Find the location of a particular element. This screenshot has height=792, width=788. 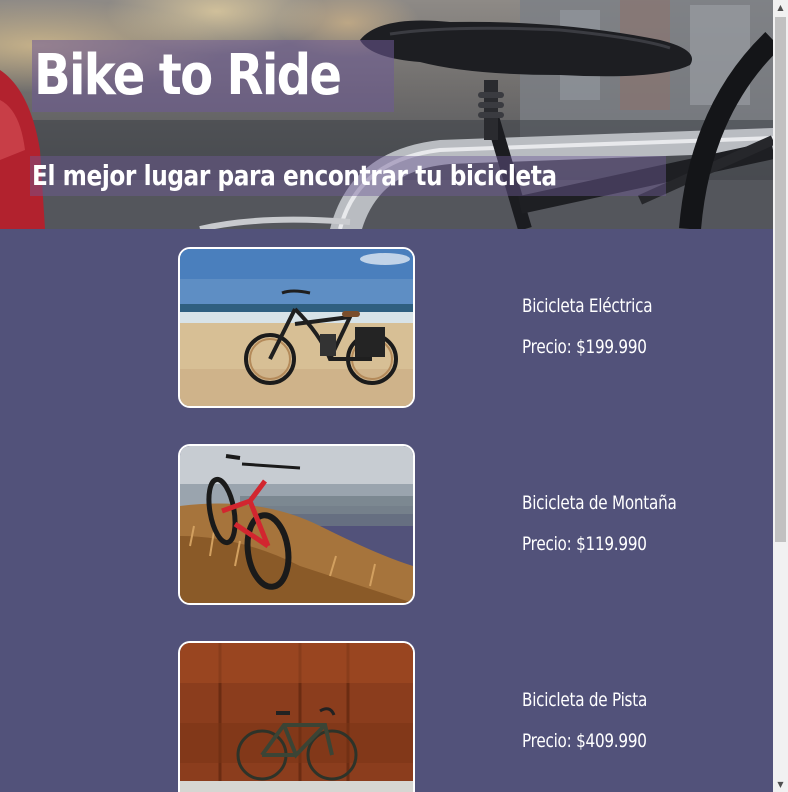

hero-title-box: Bike to Ride is located at coordinates (213, 76).